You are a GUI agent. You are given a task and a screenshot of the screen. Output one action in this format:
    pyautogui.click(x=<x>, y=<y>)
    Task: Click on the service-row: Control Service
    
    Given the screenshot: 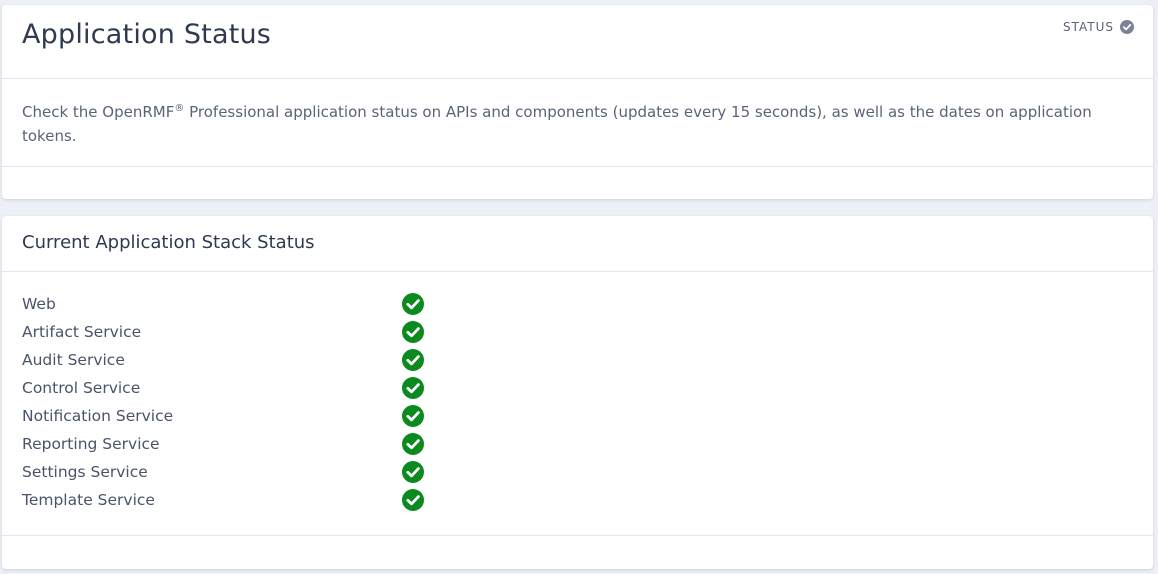 What is the action you would take?
    pyautogui.click(x=232, y=388)
    